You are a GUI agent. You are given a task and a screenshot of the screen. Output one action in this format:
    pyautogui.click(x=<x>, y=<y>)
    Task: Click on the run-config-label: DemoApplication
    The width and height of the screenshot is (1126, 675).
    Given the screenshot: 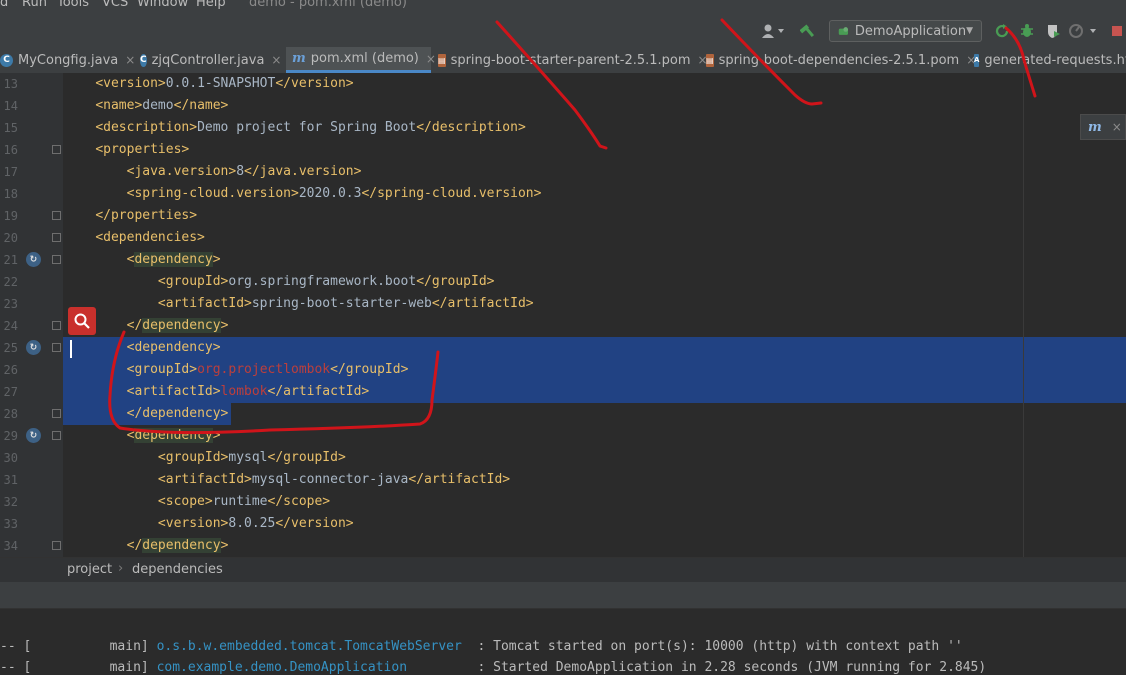 What is the action you would take?
    pyautogui.click(x=910, y=31)
    